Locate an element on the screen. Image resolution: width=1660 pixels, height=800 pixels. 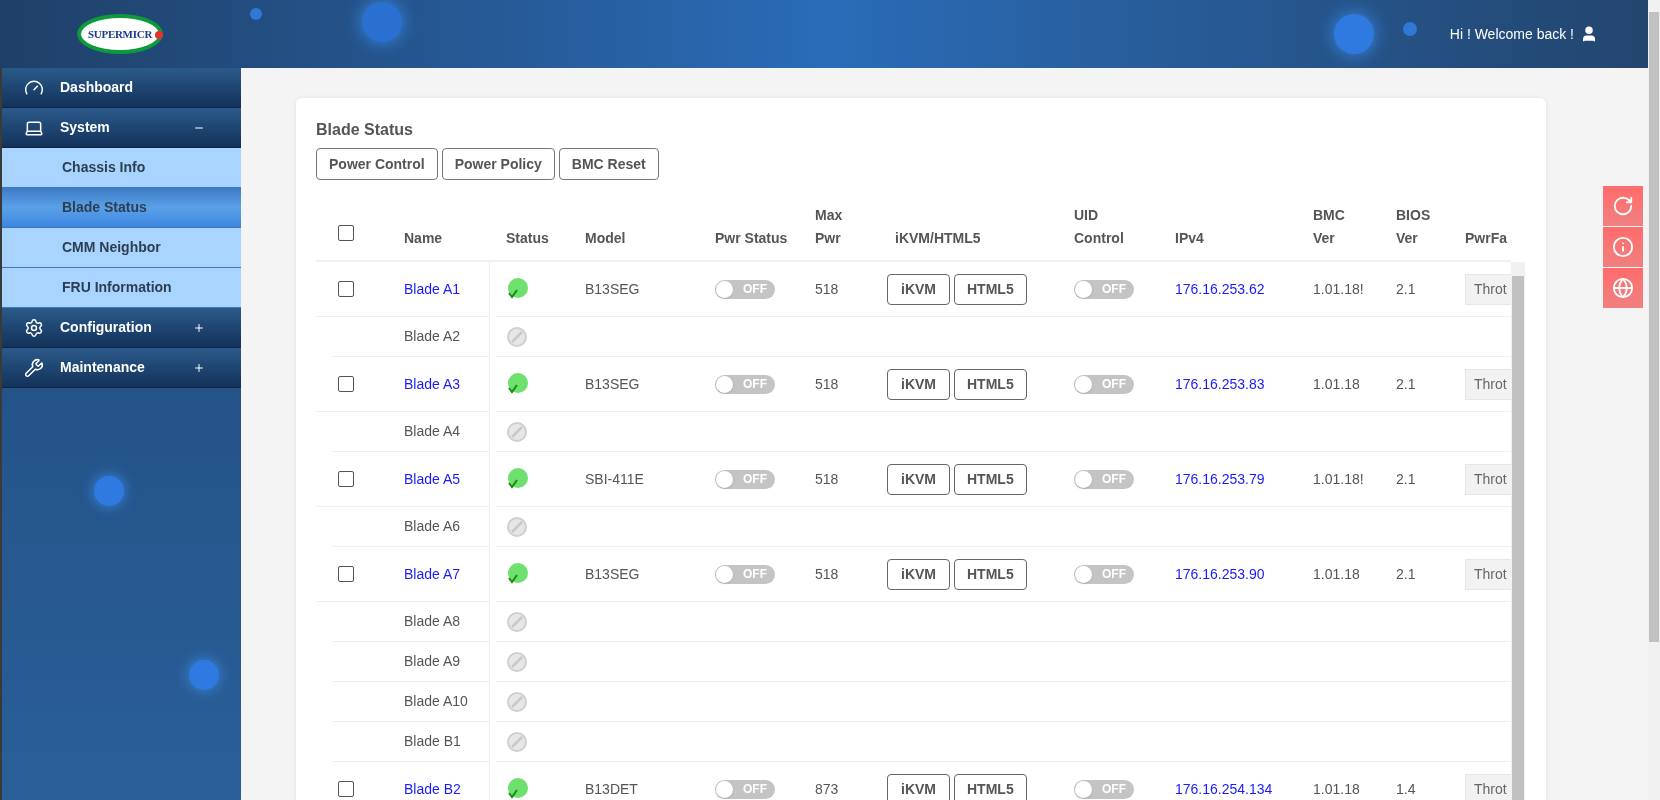
sidebar-subitem: CMM Neighbor is located at coordinates (121, 248).